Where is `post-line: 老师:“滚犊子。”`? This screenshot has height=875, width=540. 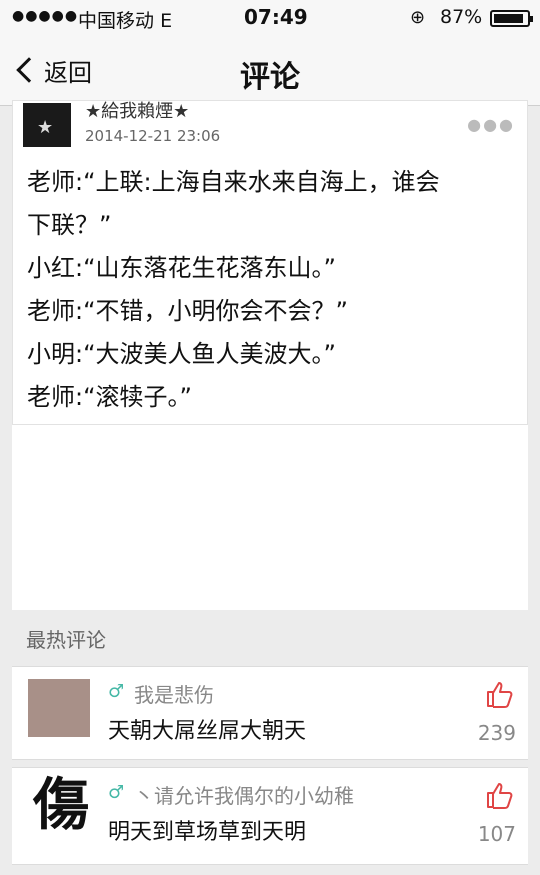 post-line: 老师:“滚犊子。” is located at coordinates (109, 397).